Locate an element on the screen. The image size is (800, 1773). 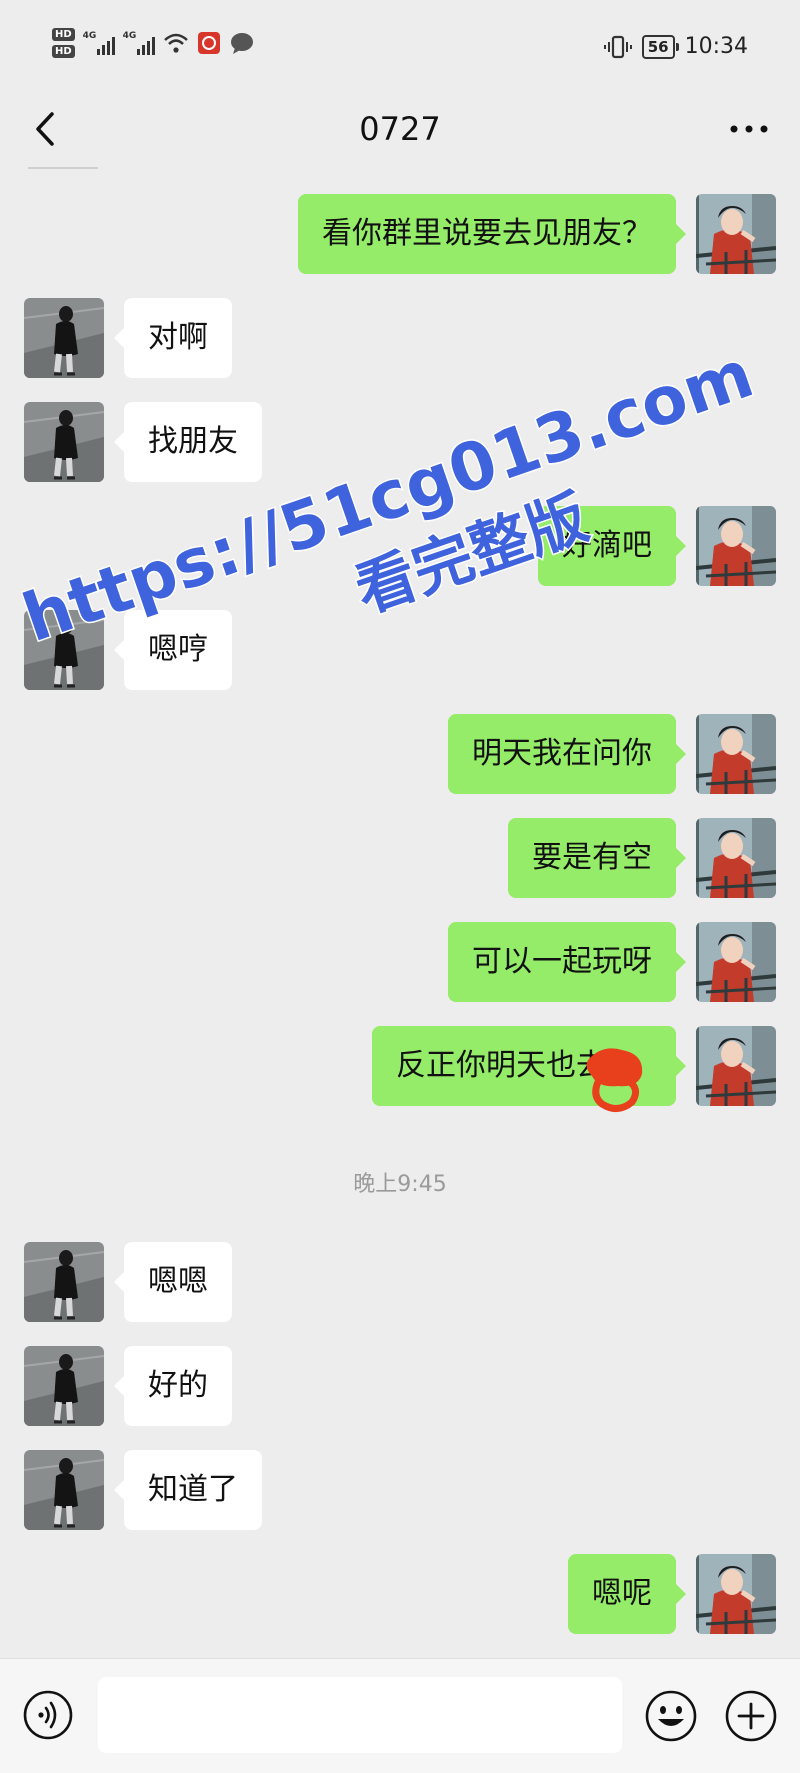
voice-icon is located at coordinates (48, 1715).